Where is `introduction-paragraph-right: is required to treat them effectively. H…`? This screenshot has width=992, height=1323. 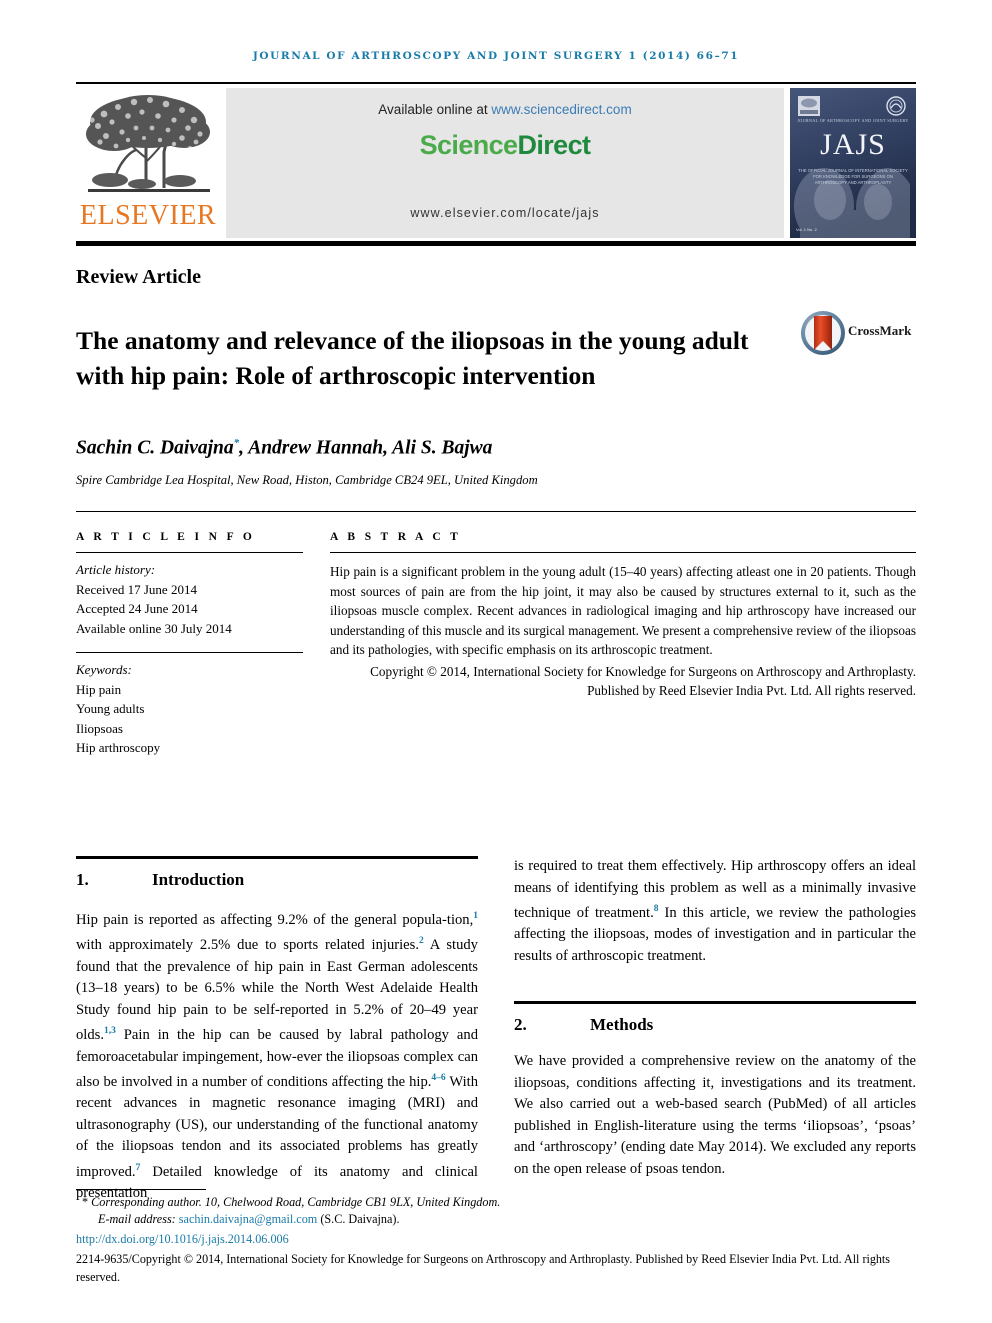
introduction-paragraph-right: is required to treat them effectively. H… is located at coordinates (715, 911).